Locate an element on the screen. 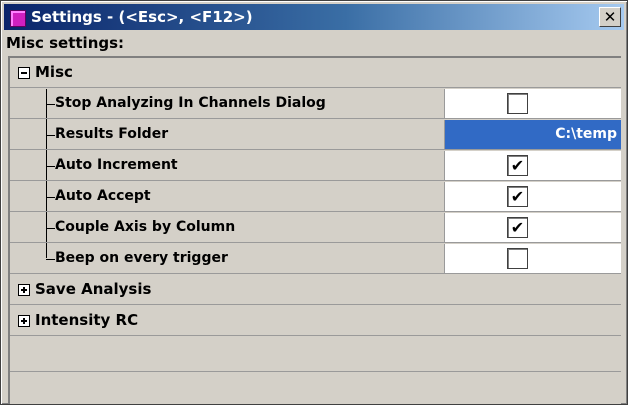 This screenshot has width=628, height=405. category-save-analysis-cell: Save Analysis is located at coordinates (315, 290).